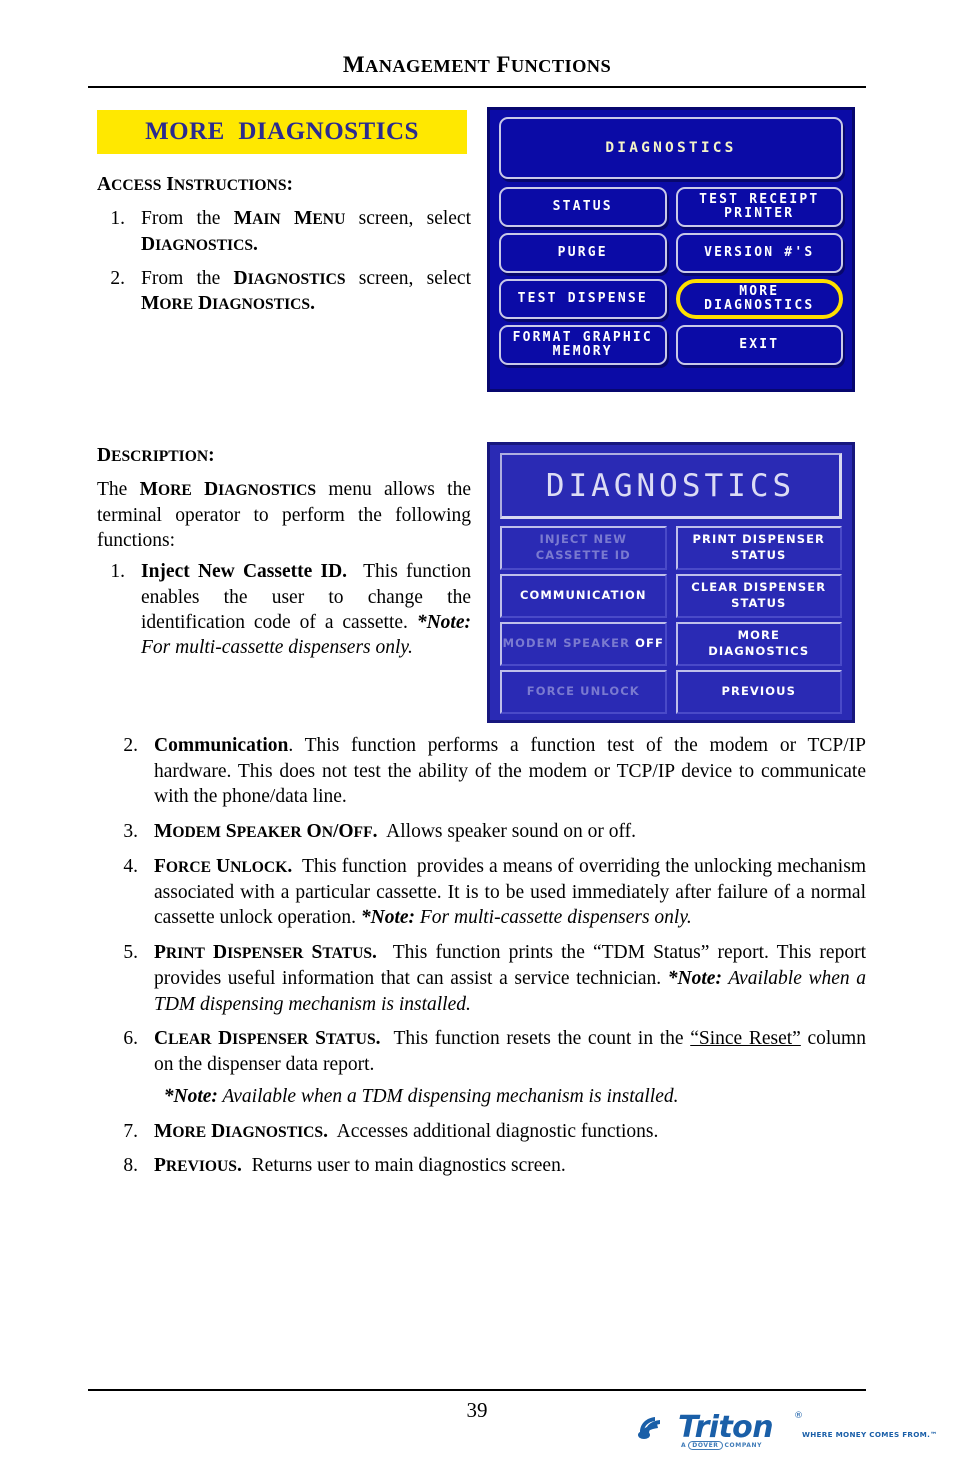 The width and height of the screenshot is (954, 1475). I want to click on atm1-button-format-graphic-memory: FORMAT GRAPHIC MEMORY, so click(583, 345).